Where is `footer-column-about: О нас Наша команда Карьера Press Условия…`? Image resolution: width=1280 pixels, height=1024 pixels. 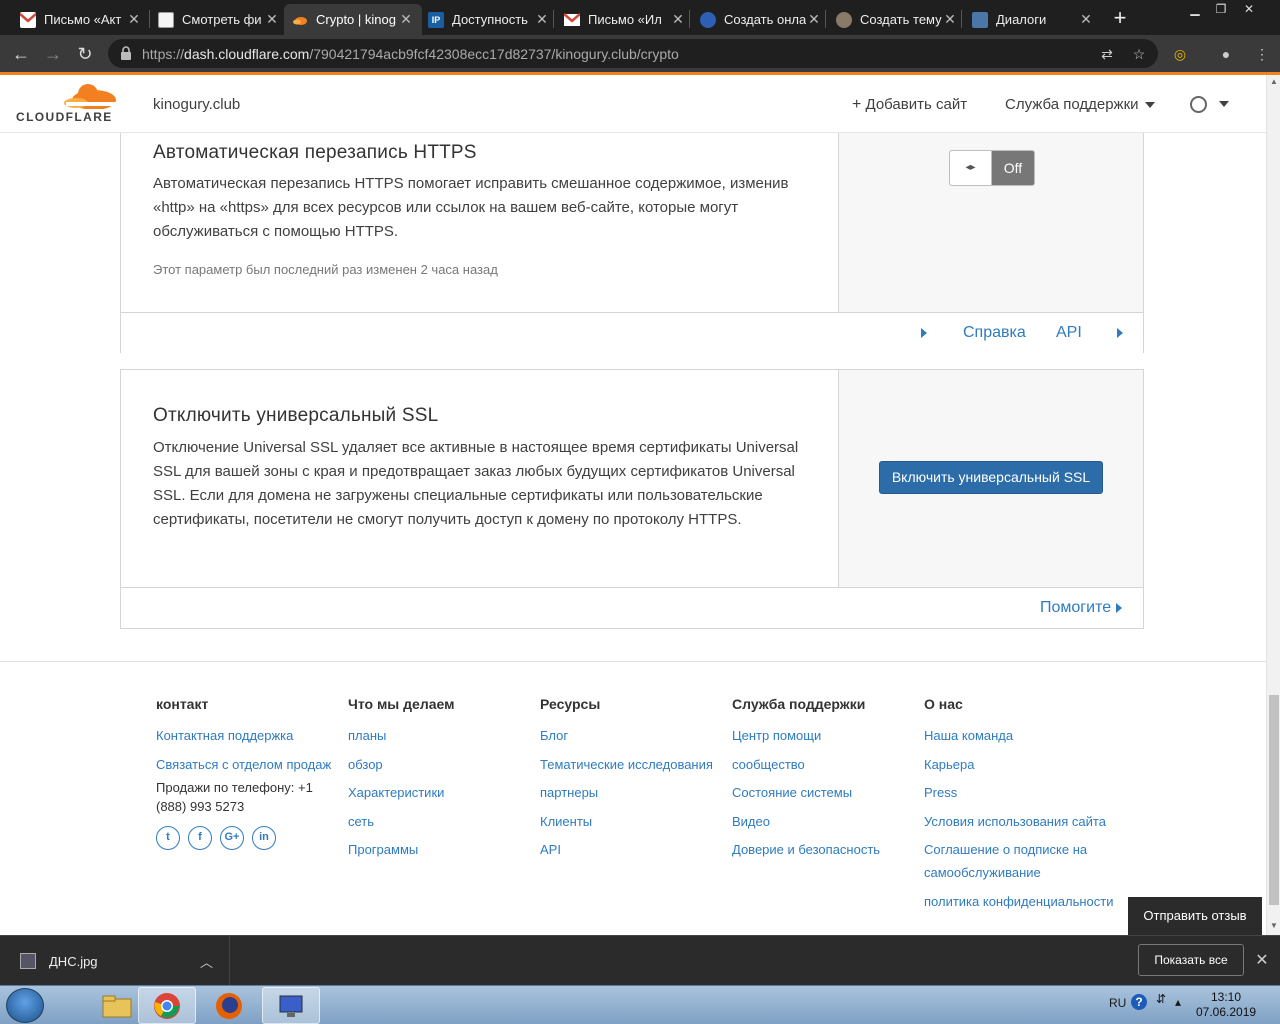 footer-column-about: О нас Наша команда Карьера Press Условия… is located at coordinates (1019, 807).